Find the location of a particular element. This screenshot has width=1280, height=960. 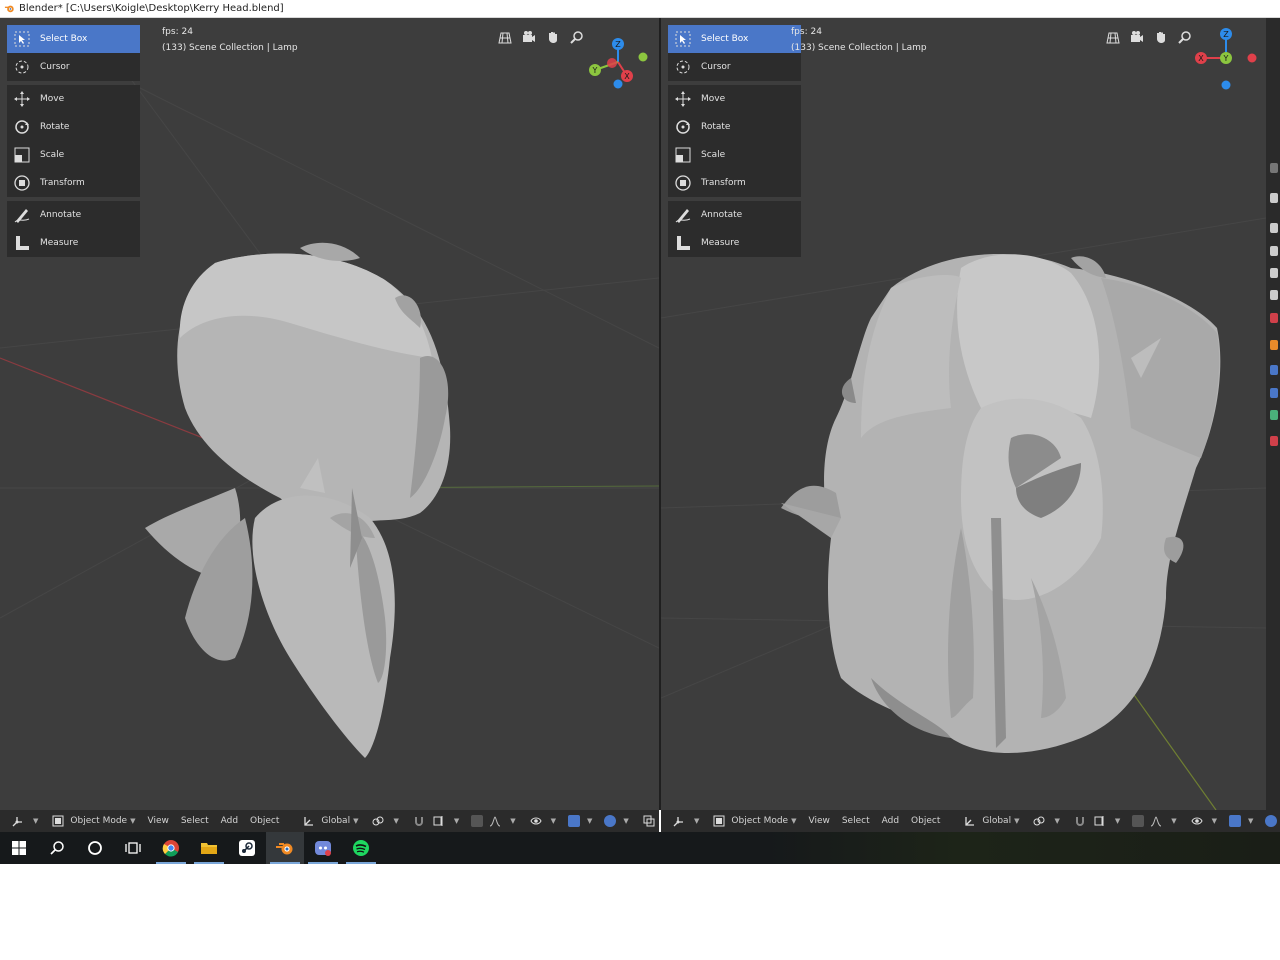

axis-gizmo-left: Z Y X is located at coordinates (620, 71).